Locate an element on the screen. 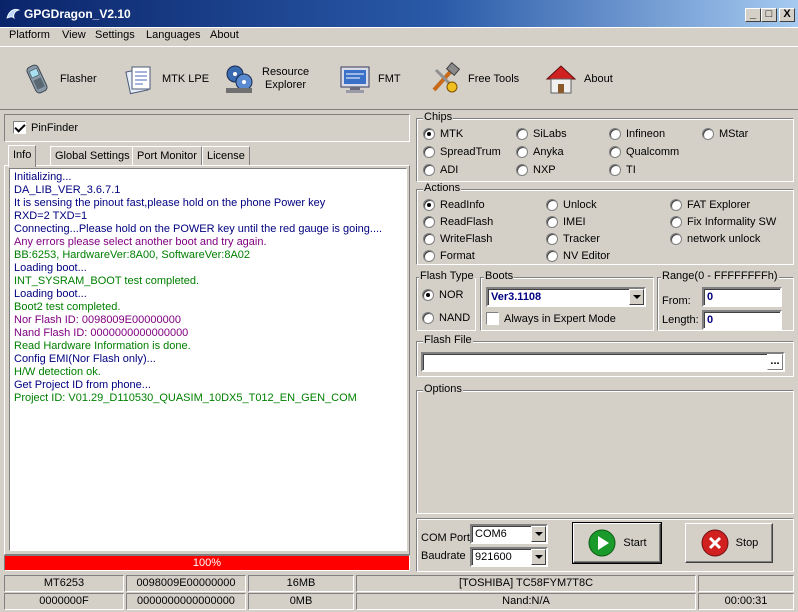 The width and height of the screenshot is (798, 612). baudrate-select: 921600 is located at coordinates (509, 557).